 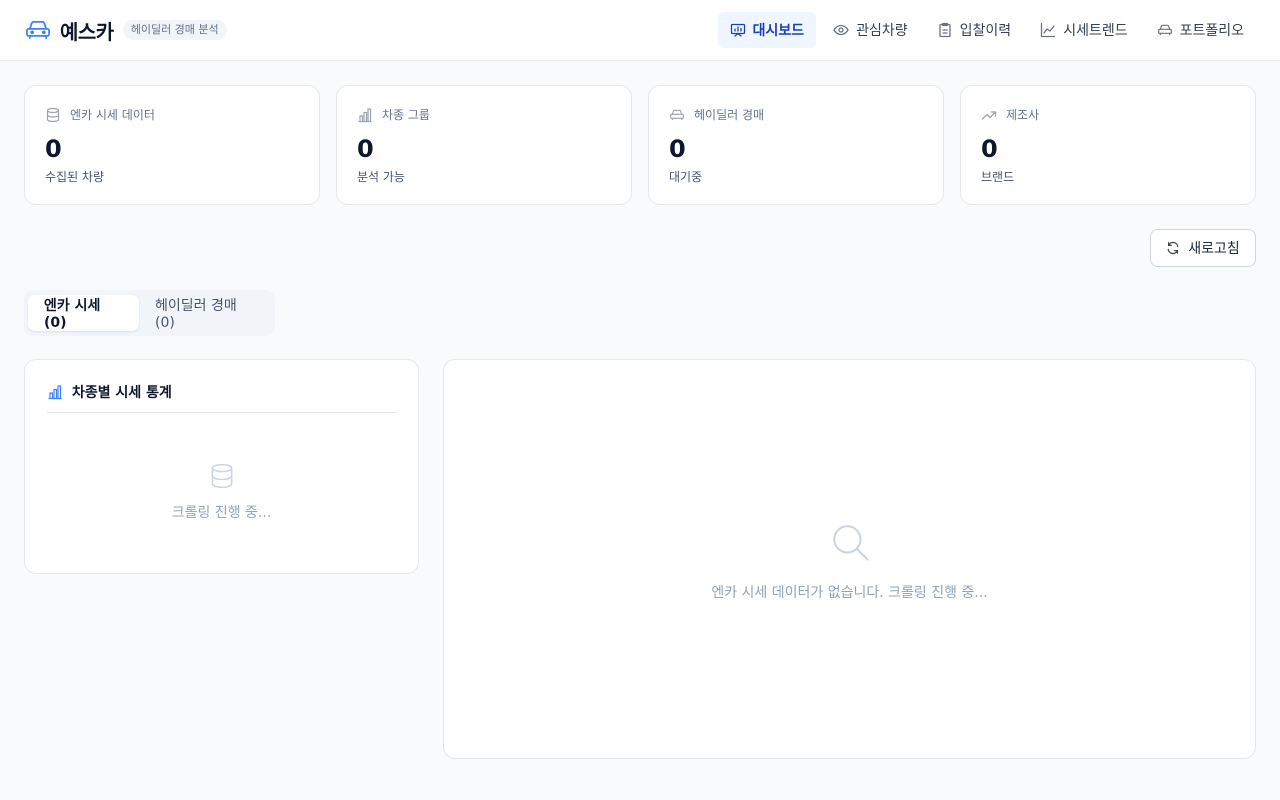 I want to click on nav-item-bid-history: 입찰이력, so click(x=974, y=30).